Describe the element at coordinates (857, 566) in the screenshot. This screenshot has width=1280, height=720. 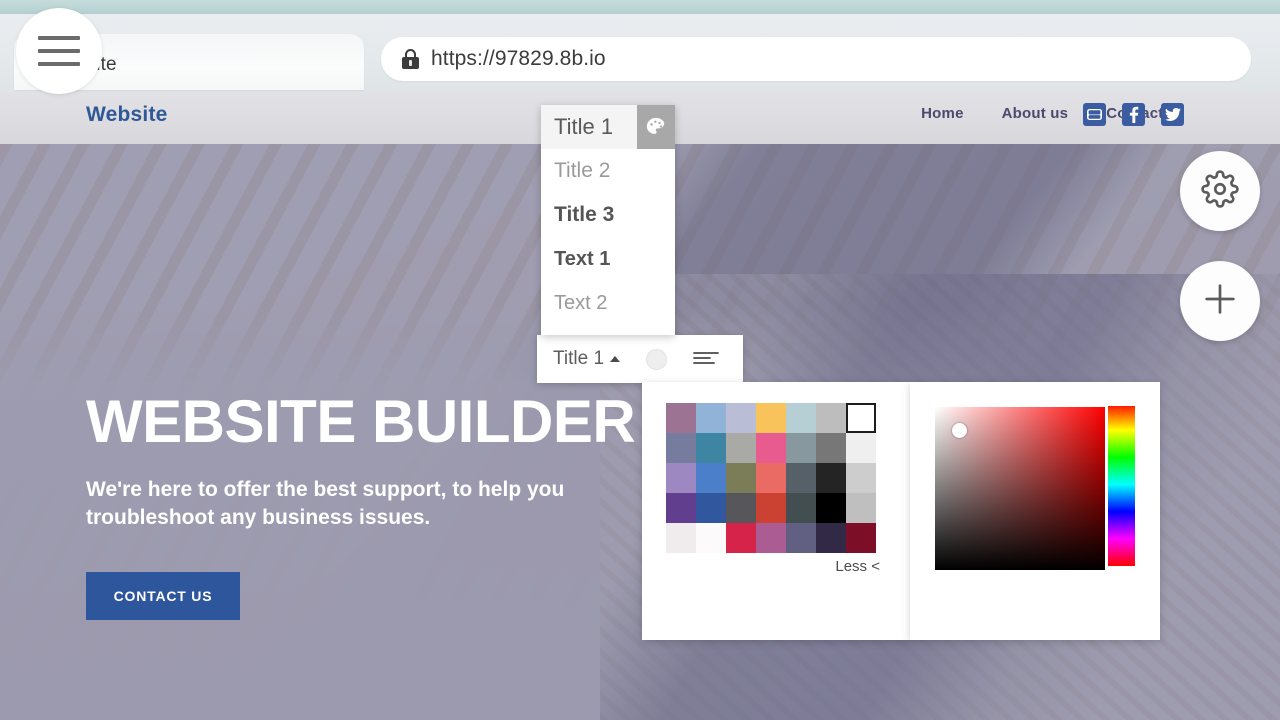
I see `color-less-toggle: Less <` at that location.